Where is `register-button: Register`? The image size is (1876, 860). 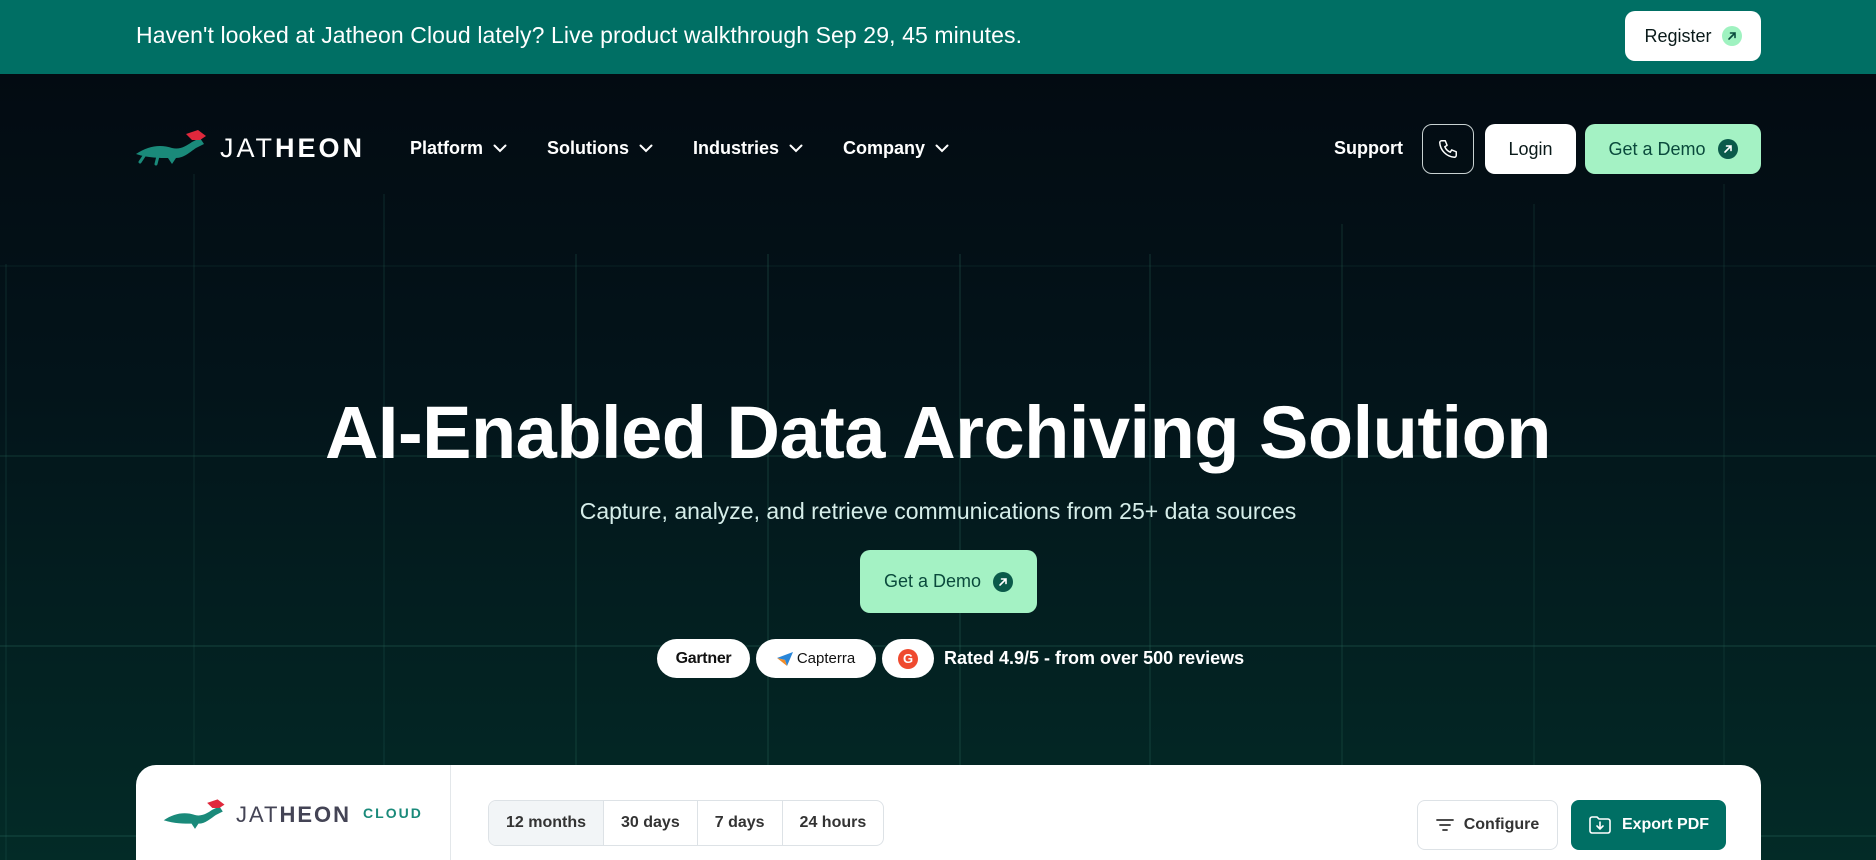 register-button: Register is located at coordinates (1693, 36).